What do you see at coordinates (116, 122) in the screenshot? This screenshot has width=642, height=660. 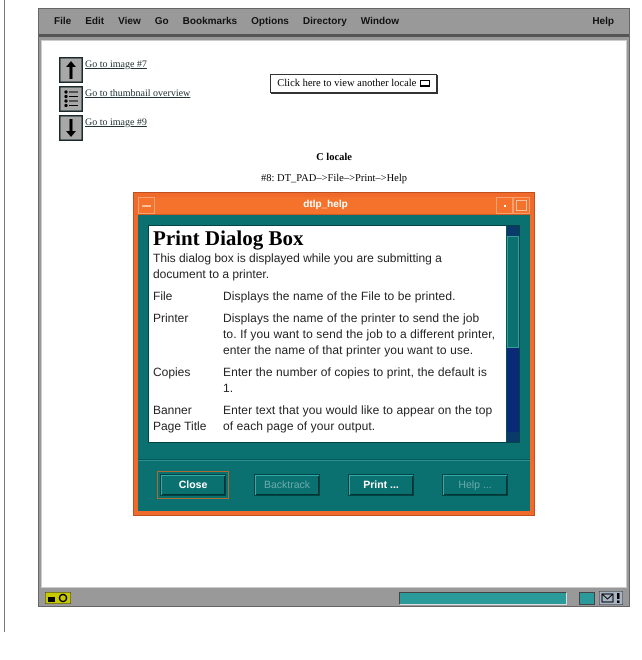 I see `nav-link: Go to image #9` at bounding box center [116, 122].